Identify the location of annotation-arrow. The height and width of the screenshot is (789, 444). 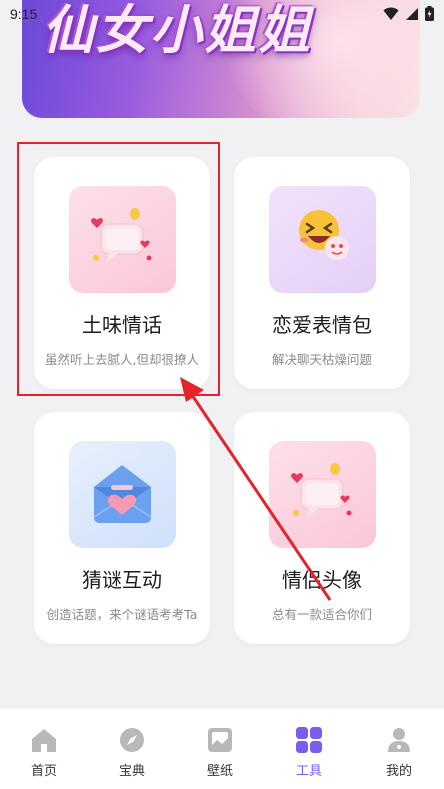
(256, 489).